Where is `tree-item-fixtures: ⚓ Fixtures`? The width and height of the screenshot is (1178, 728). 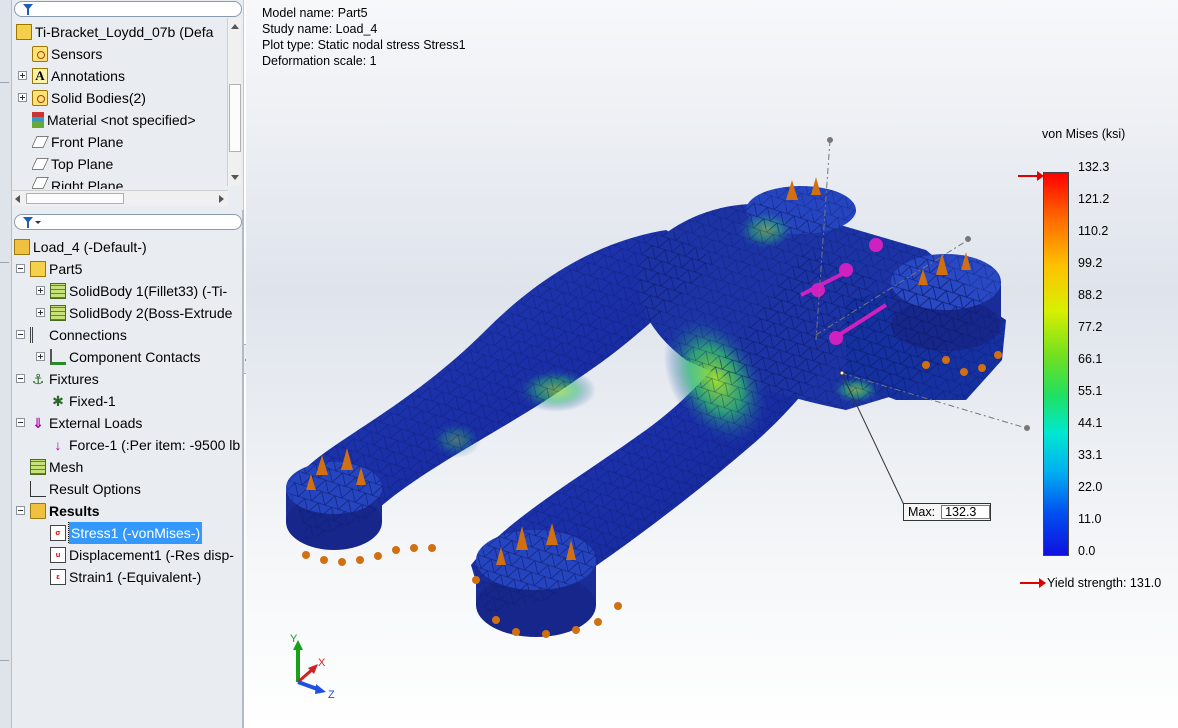
tree-item-fixtures: ⚓ Fixtures is located at coordinates (64, 379).